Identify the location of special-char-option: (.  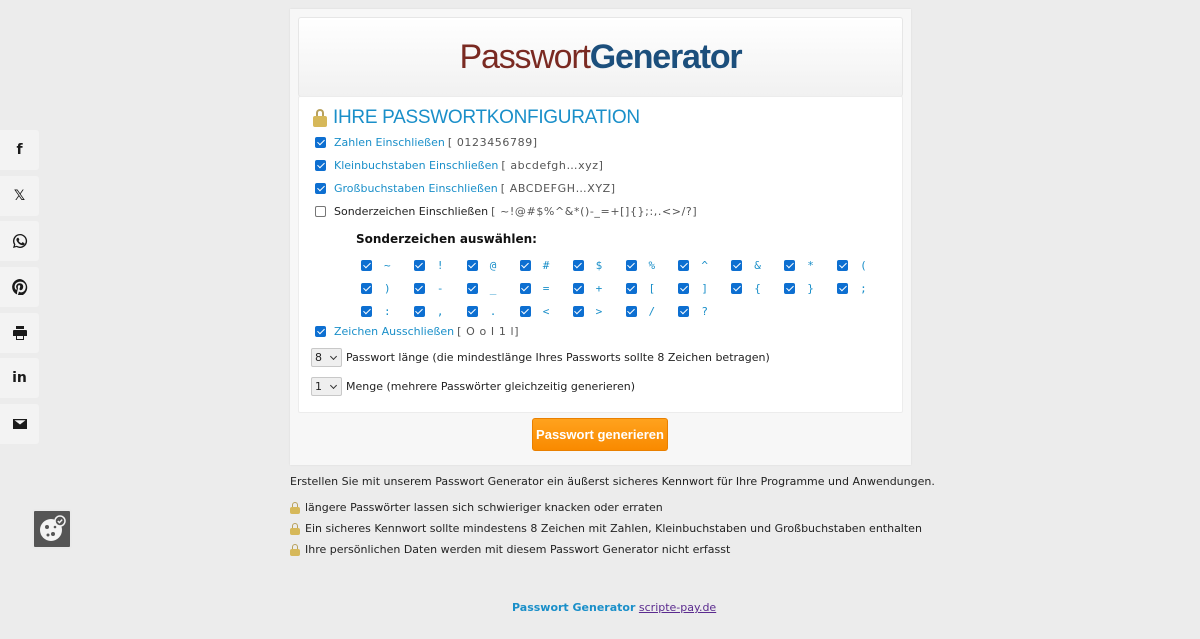
(852, 265).